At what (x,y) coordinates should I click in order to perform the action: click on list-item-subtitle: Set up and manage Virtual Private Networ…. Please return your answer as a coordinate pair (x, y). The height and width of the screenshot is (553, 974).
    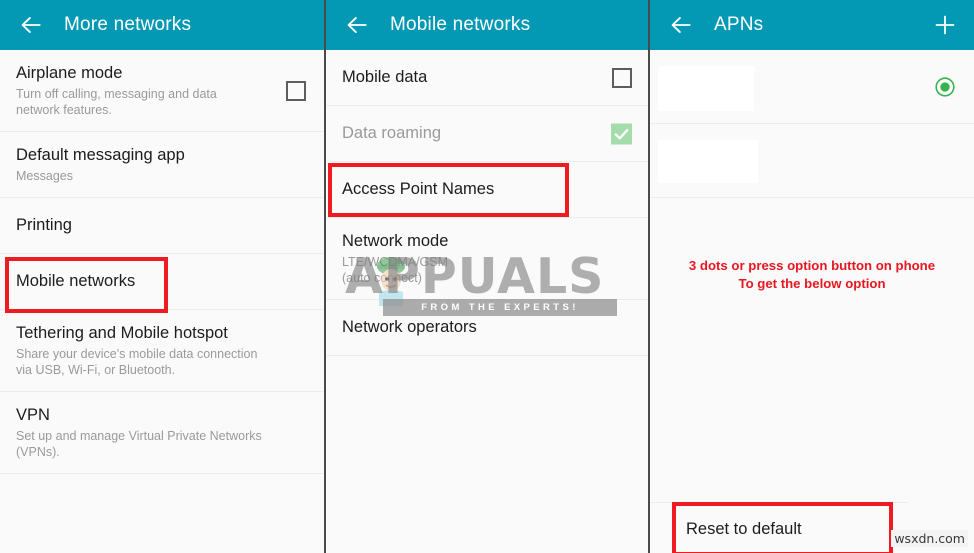
    Looking at the image, I should click on (139, 444).